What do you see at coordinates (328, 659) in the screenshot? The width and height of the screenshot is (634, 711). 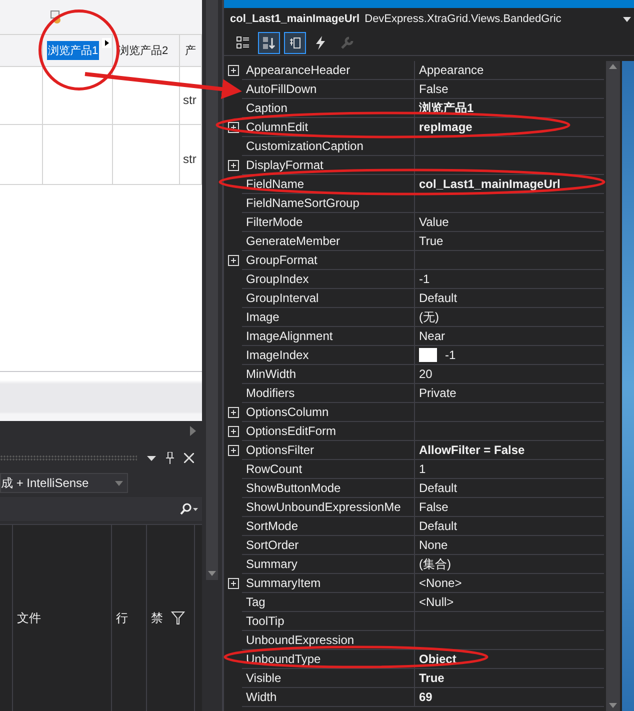 I see `property-name: UnboundType` at bounding box center [328, 659].